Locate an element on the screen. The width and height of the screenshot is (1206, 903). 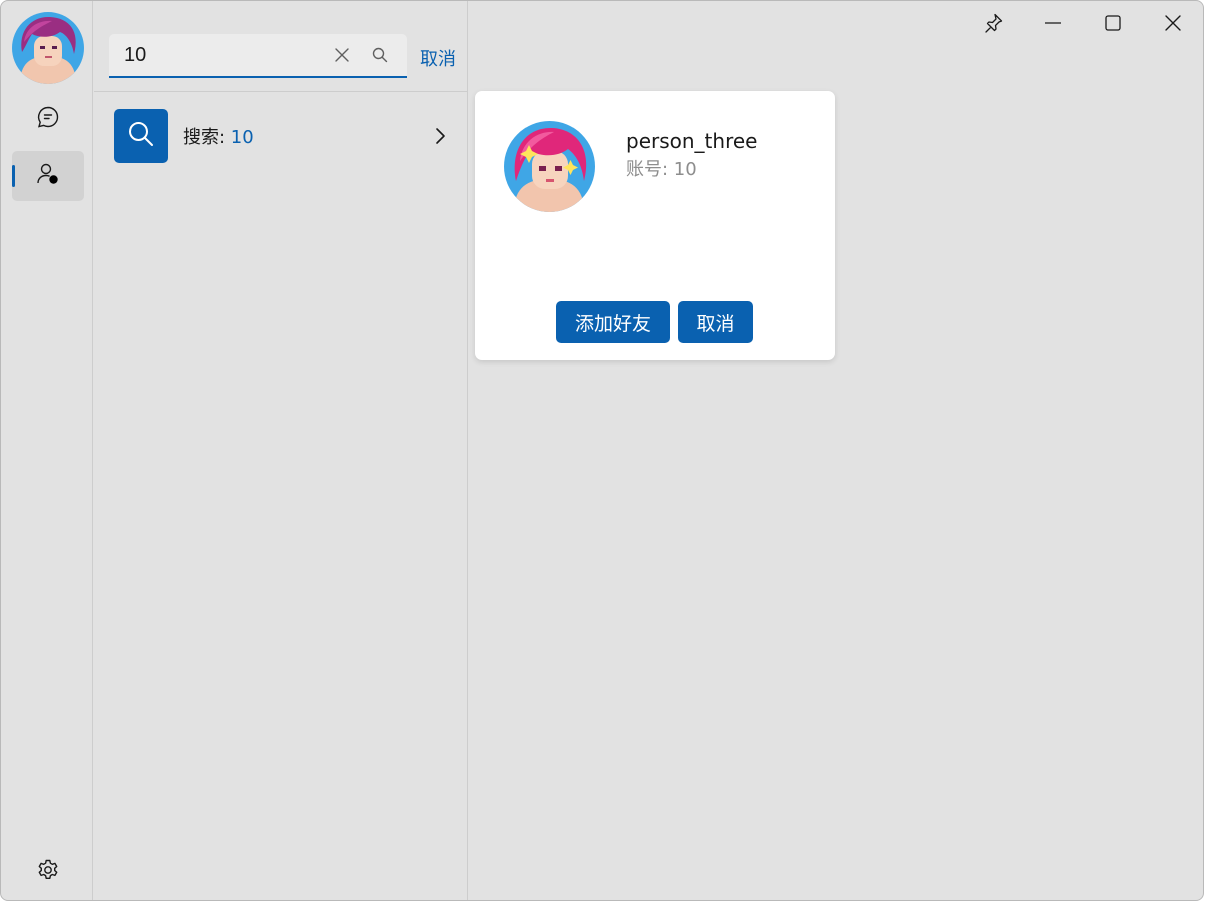
add-friend-button: 添加好友 is located at coordinates (613, 322).